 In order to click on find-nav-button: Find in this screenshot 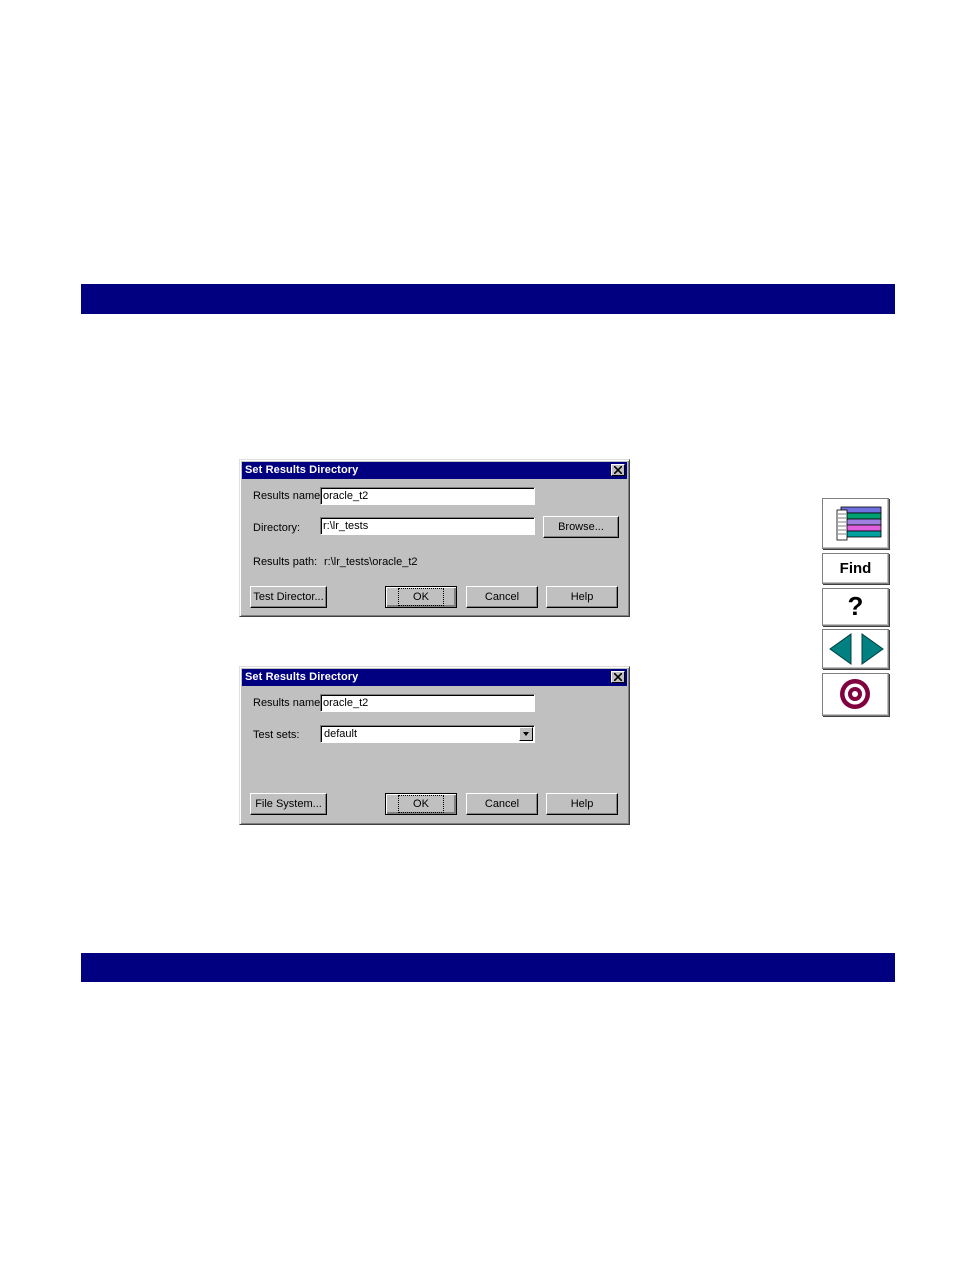, I will do `click(855, 568)`.